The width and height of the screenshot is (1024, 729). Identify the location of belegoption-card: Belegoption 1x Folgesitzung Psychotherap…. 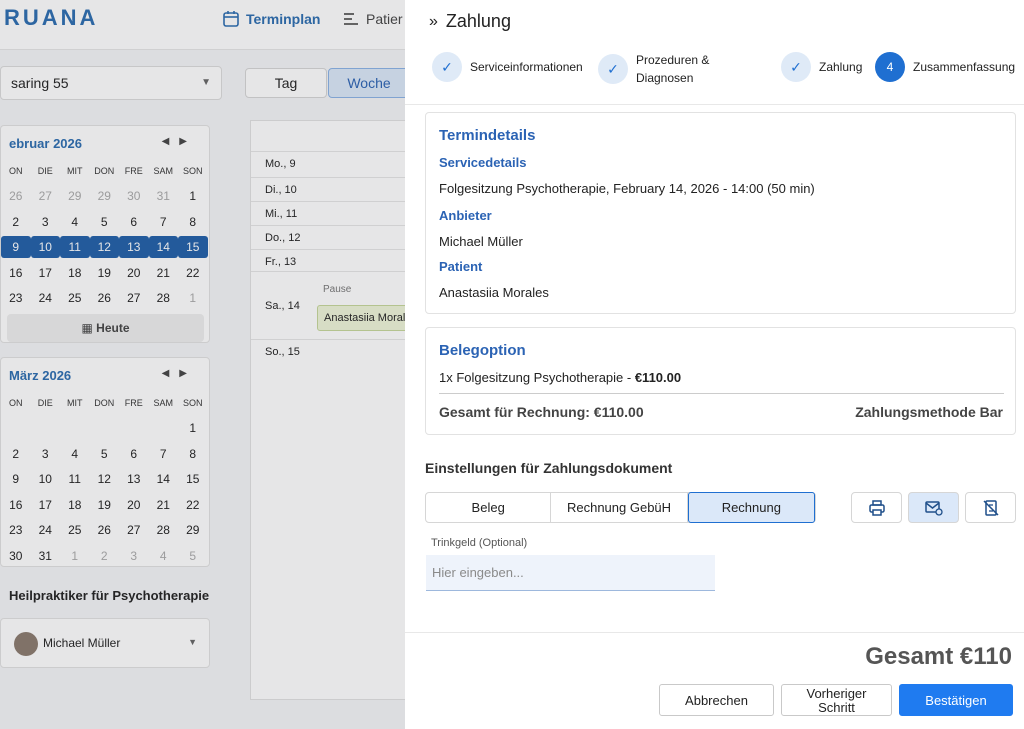
(720, 381).